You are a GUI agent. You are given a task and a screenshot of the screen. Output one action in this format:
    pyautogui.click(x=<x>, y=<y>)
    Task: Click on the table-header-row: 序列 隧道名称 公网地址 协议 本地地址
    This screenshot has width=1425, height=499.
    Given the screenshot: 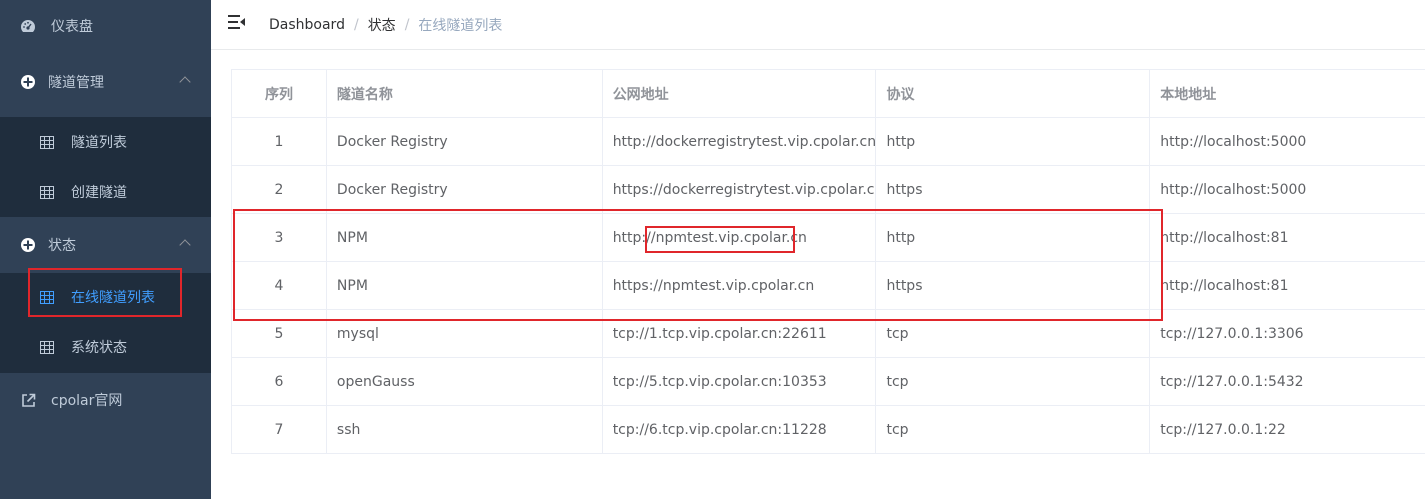 What is the action you would take?
    pyautogui.click(x=828, y=94)
    